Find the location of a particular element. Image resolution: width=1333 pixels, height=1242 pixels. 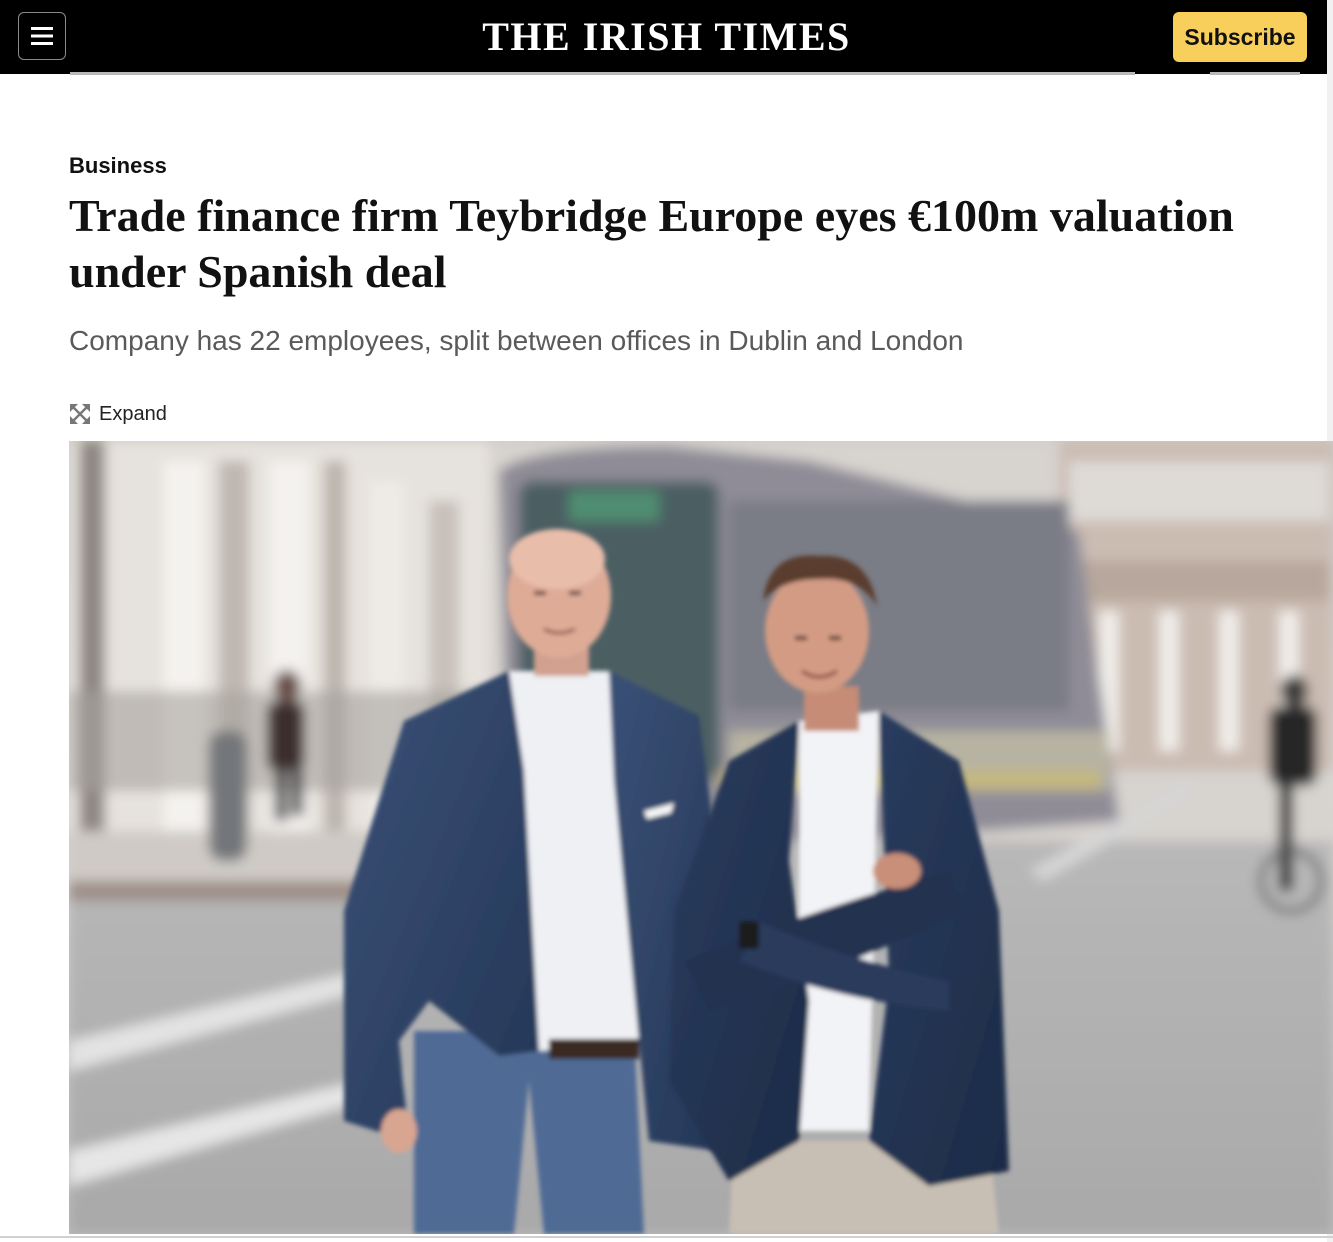

masthead-logo: THE IRISH TIMES is located at coordinates (666, 37).